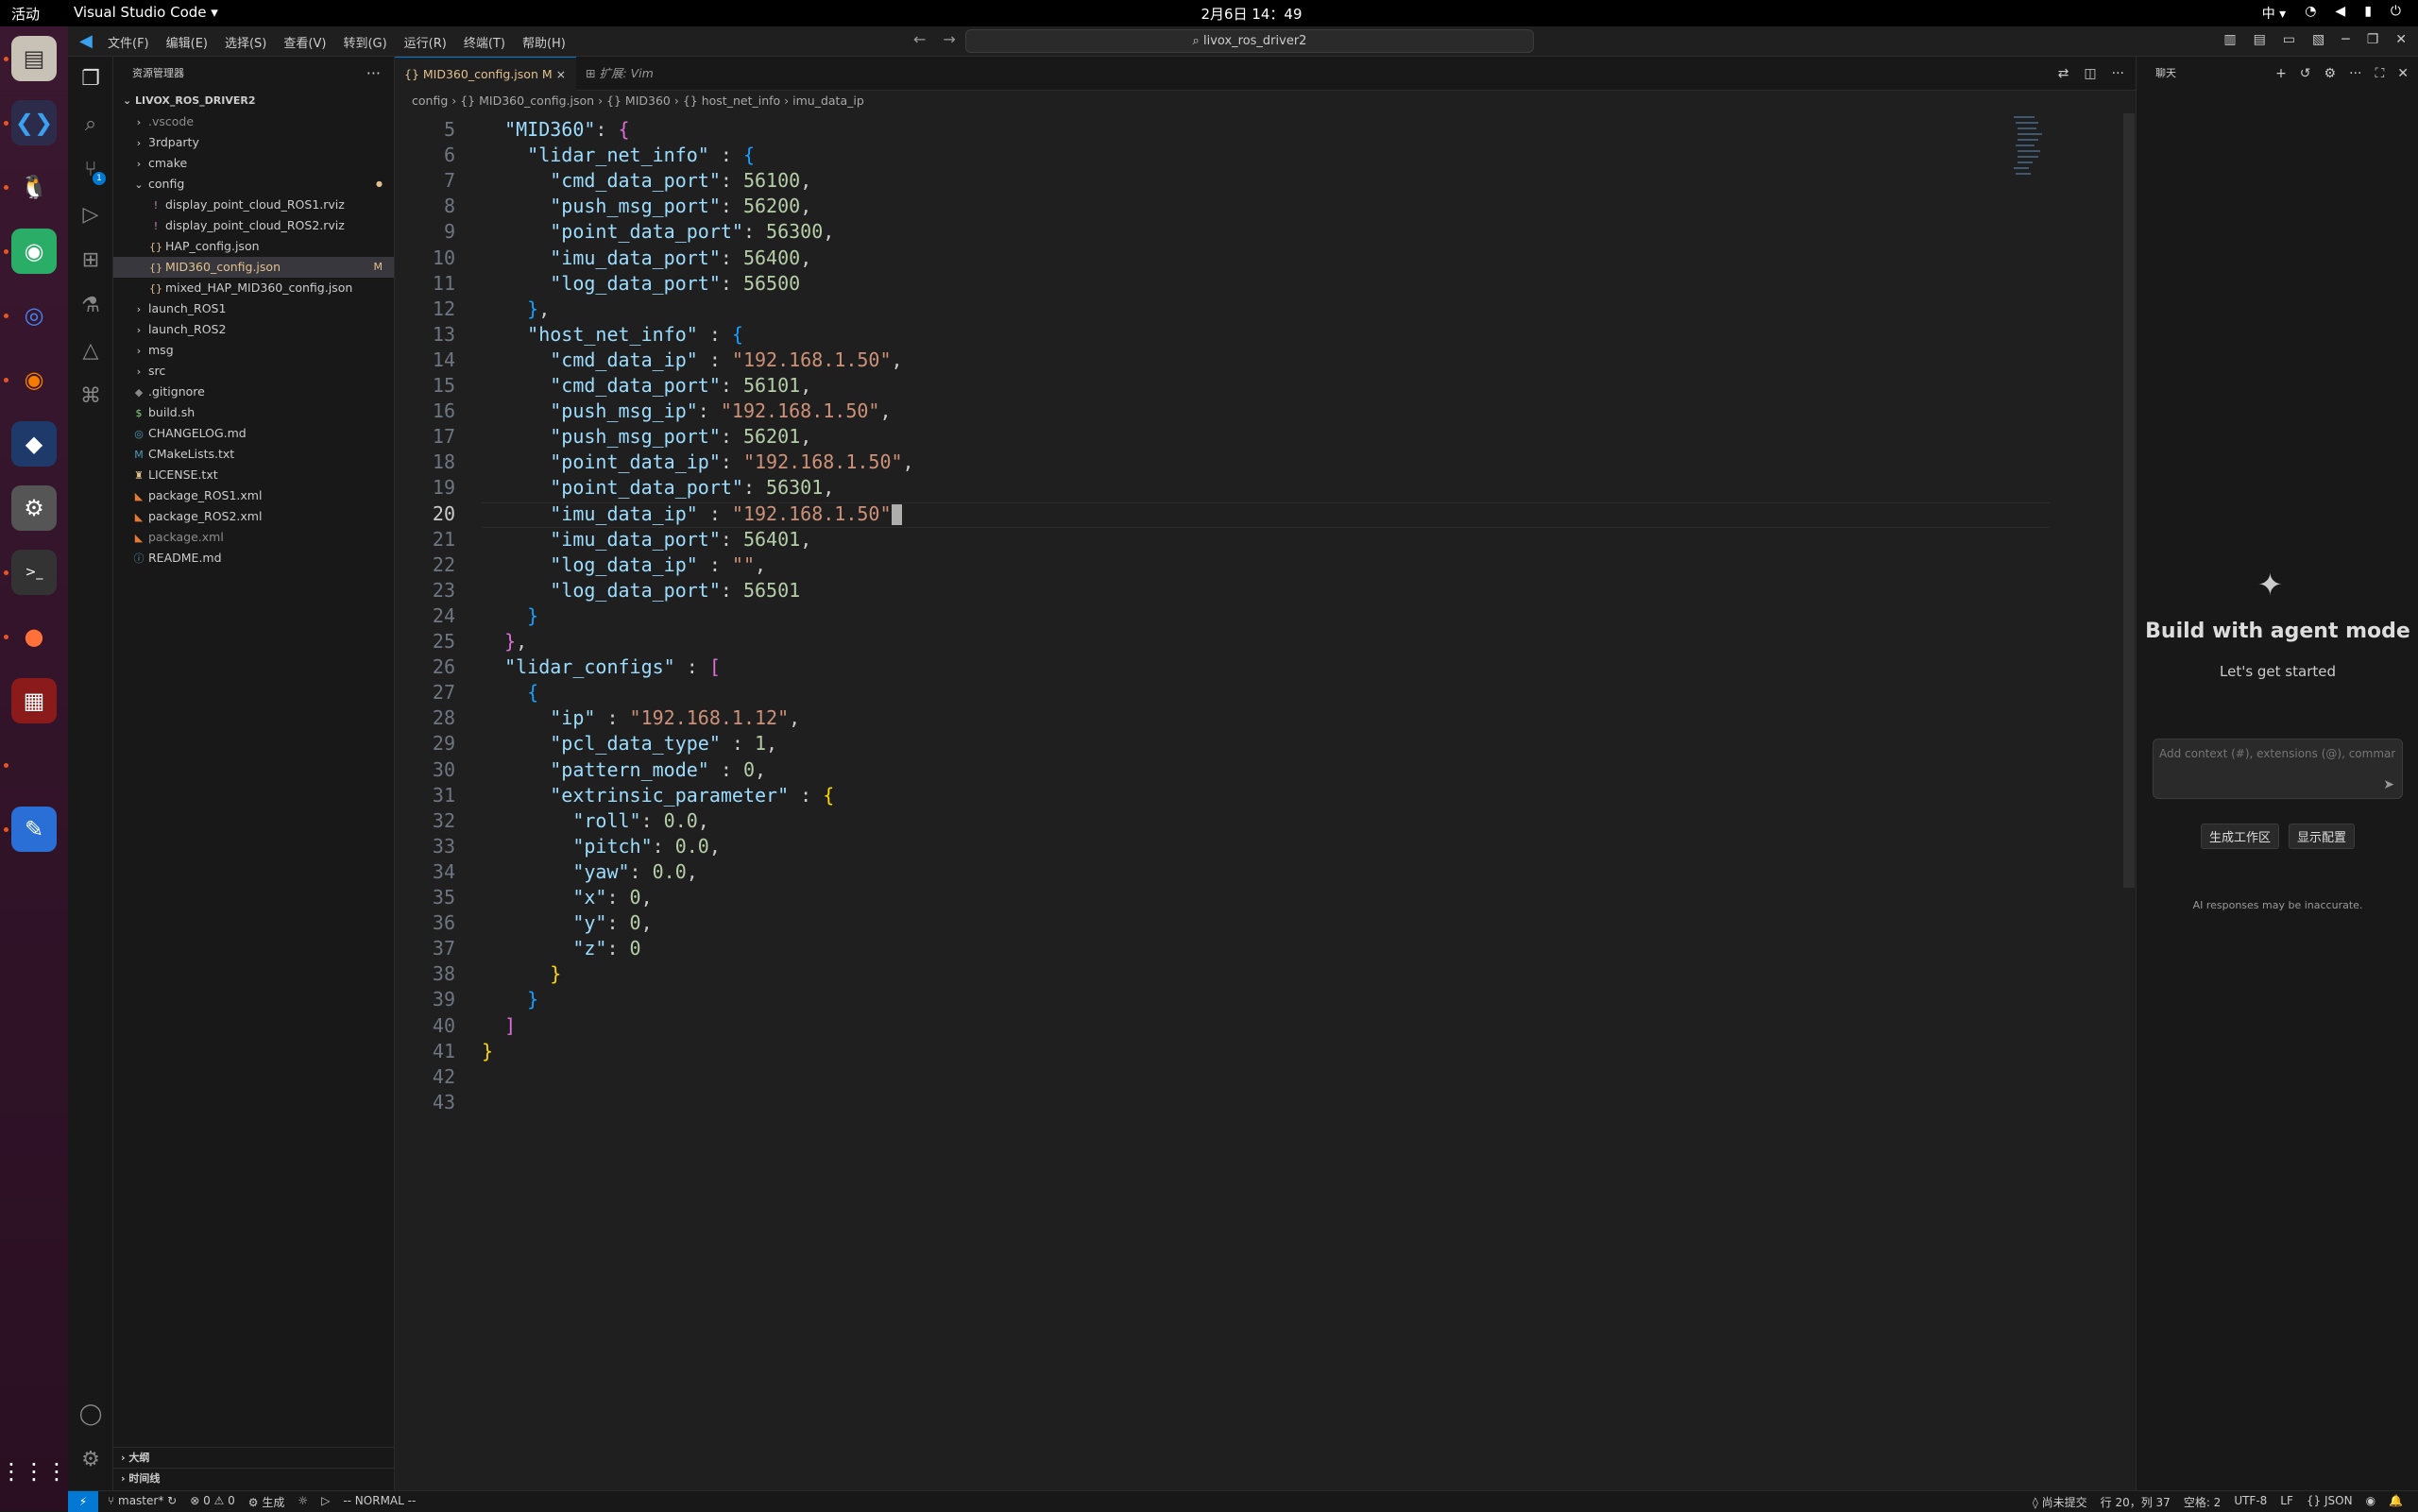 This screenshot has height=1512, width=2418. What do you see at coordinates (2289, 39) in the screenshot?
I see `panel-toggle-icon: ▭` at bounding box center [2289, 39].